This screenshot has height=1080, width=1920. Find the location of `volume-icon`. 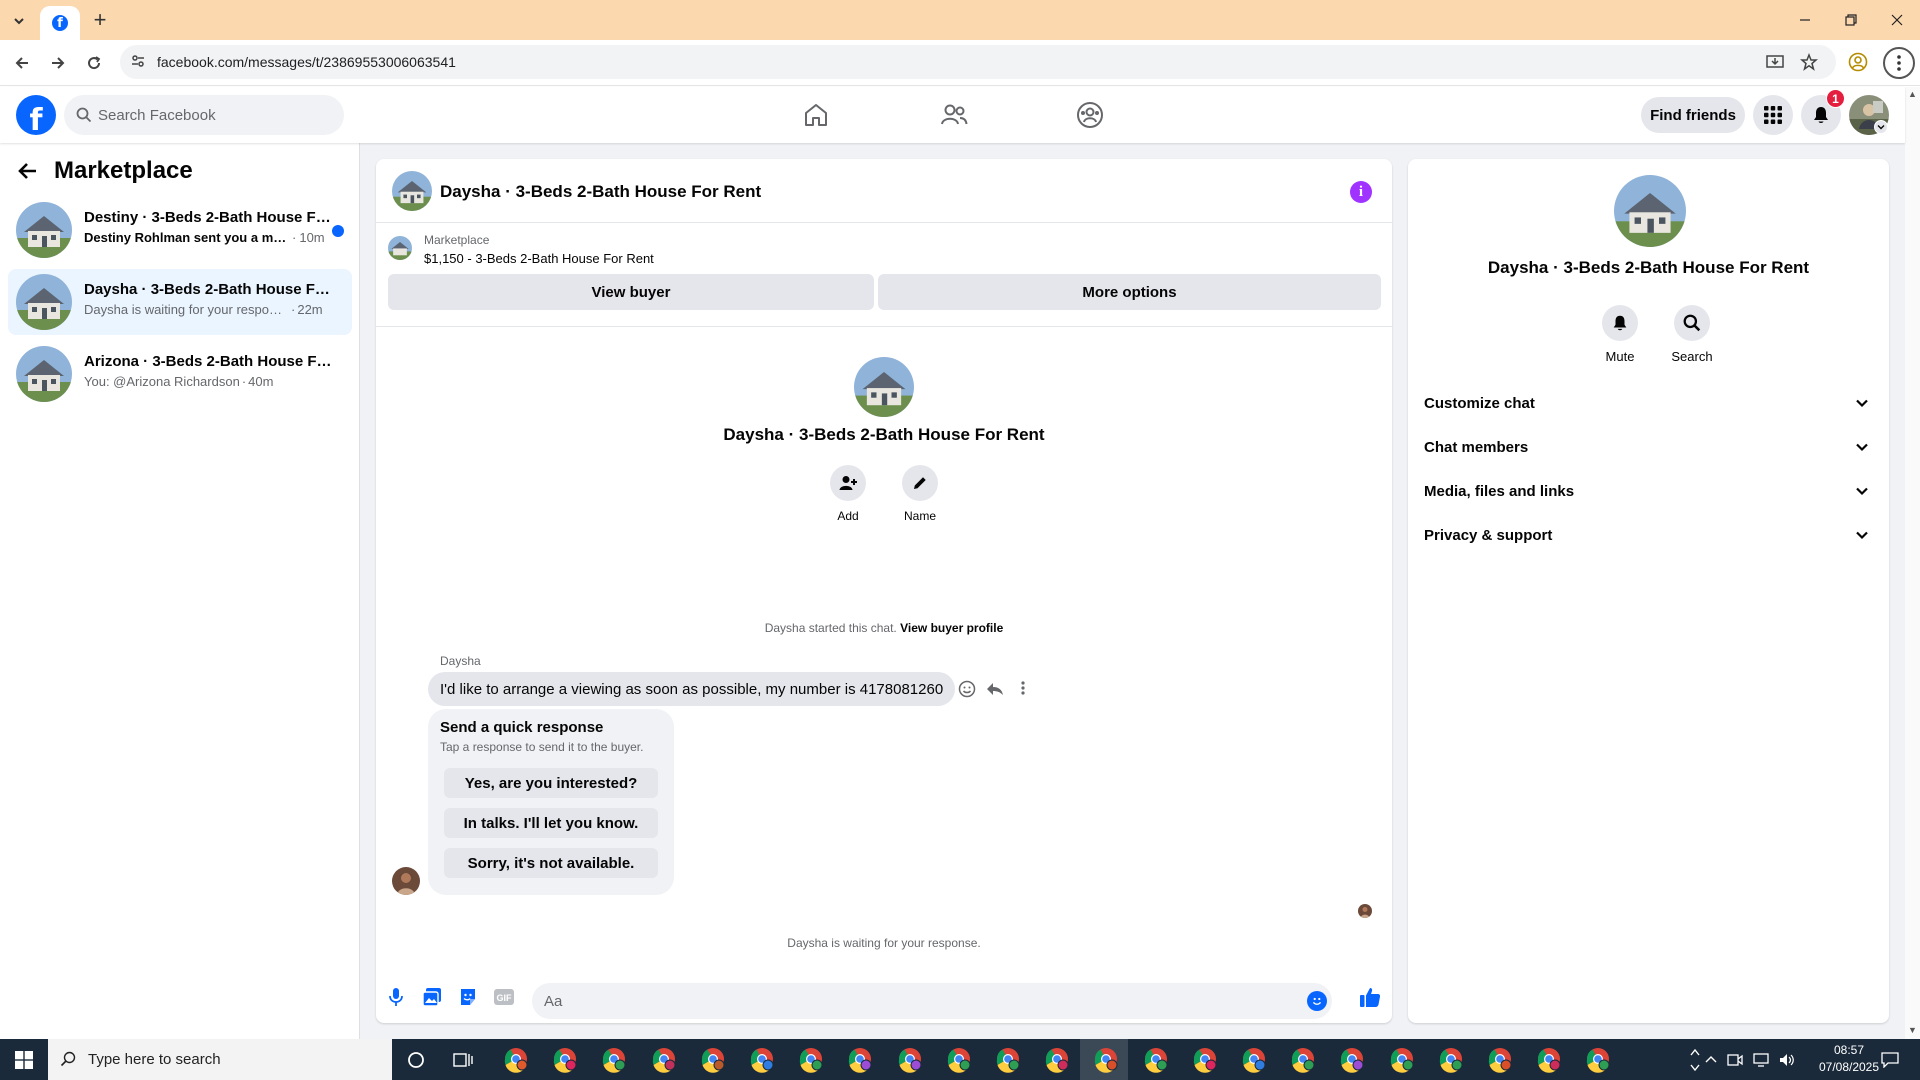

volume-icon is located at coordinates (1787, 1060).